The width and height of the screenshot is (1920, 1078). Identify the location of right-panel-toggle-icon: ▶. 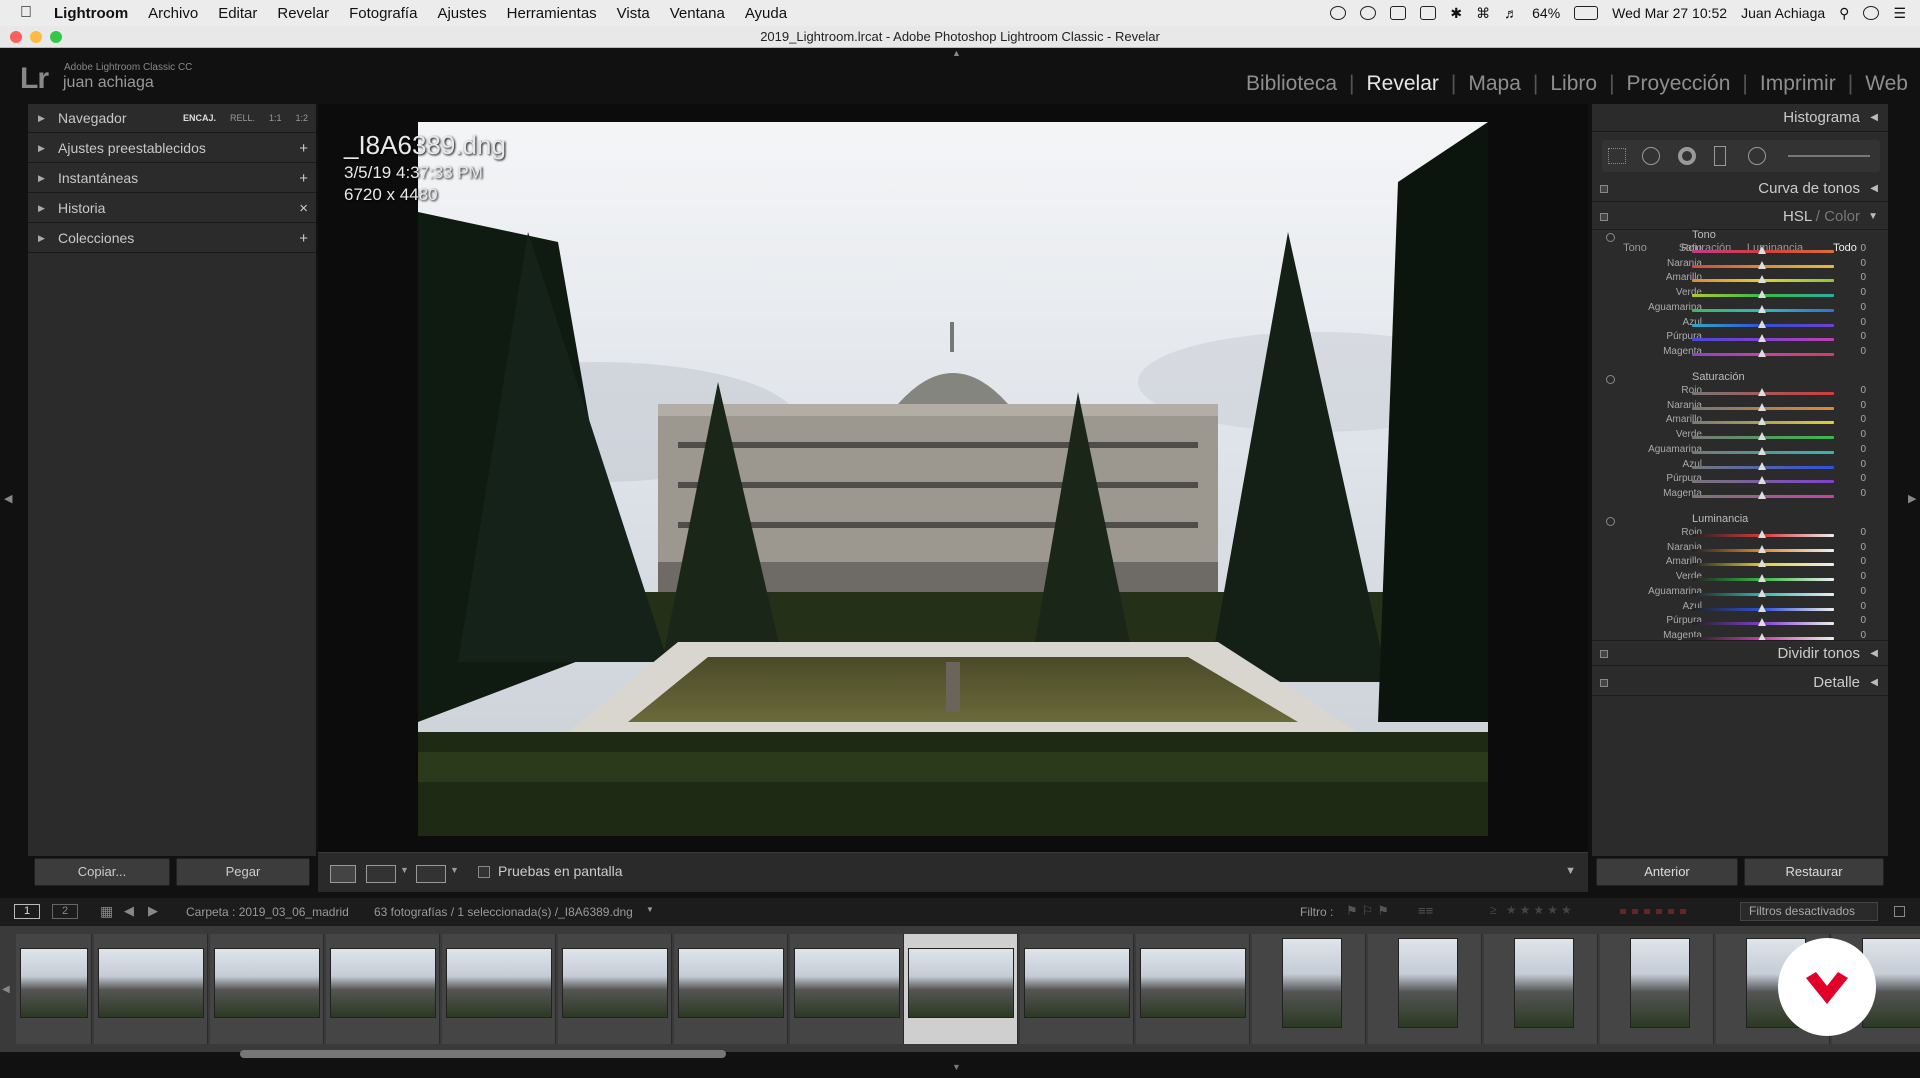
(1912, 498).